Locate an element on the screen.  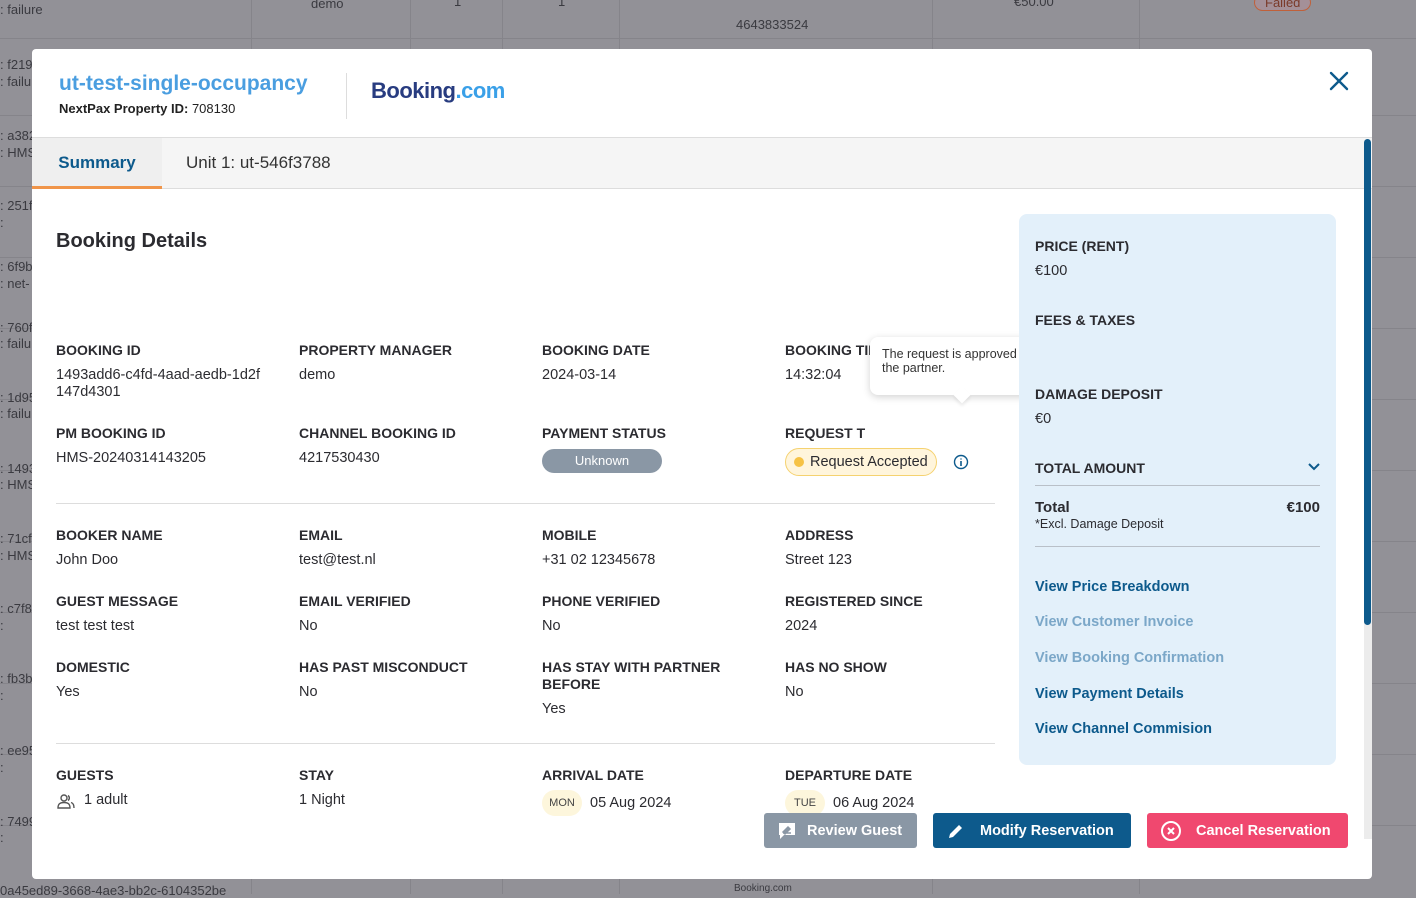
fees-label: FEES & TAXES is located at coordinates (1085, 320).